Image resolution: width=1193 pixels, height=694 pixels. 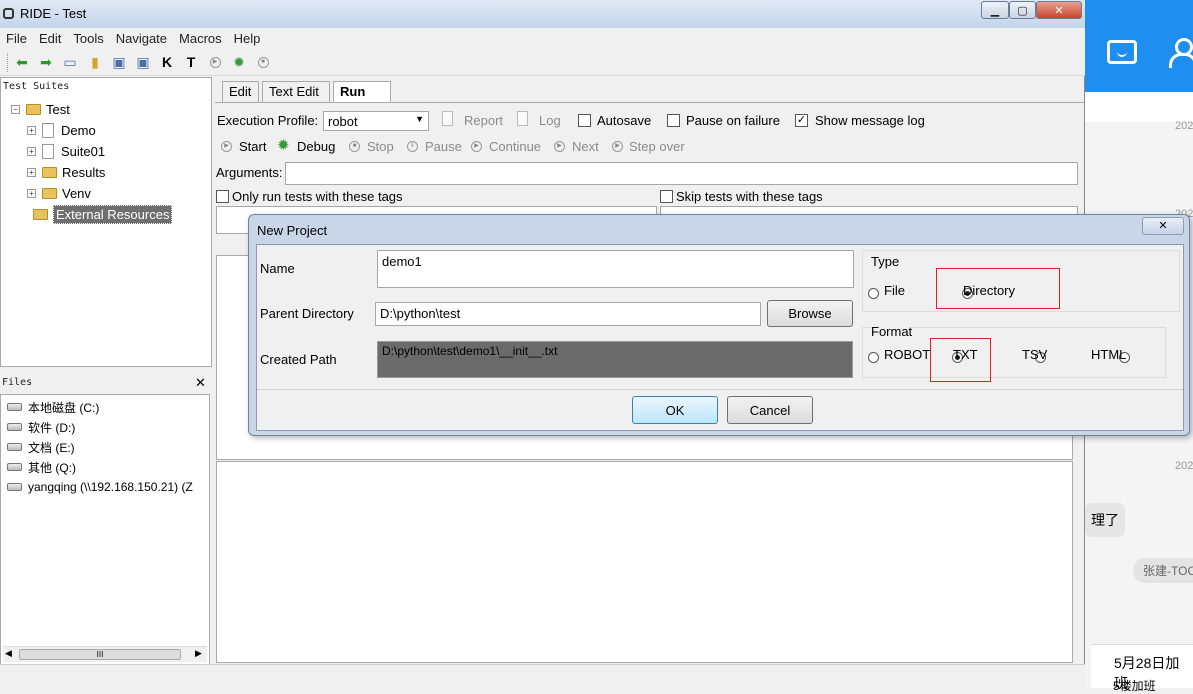 I want to click on profile-value: robot, so click(x=343, y=121).